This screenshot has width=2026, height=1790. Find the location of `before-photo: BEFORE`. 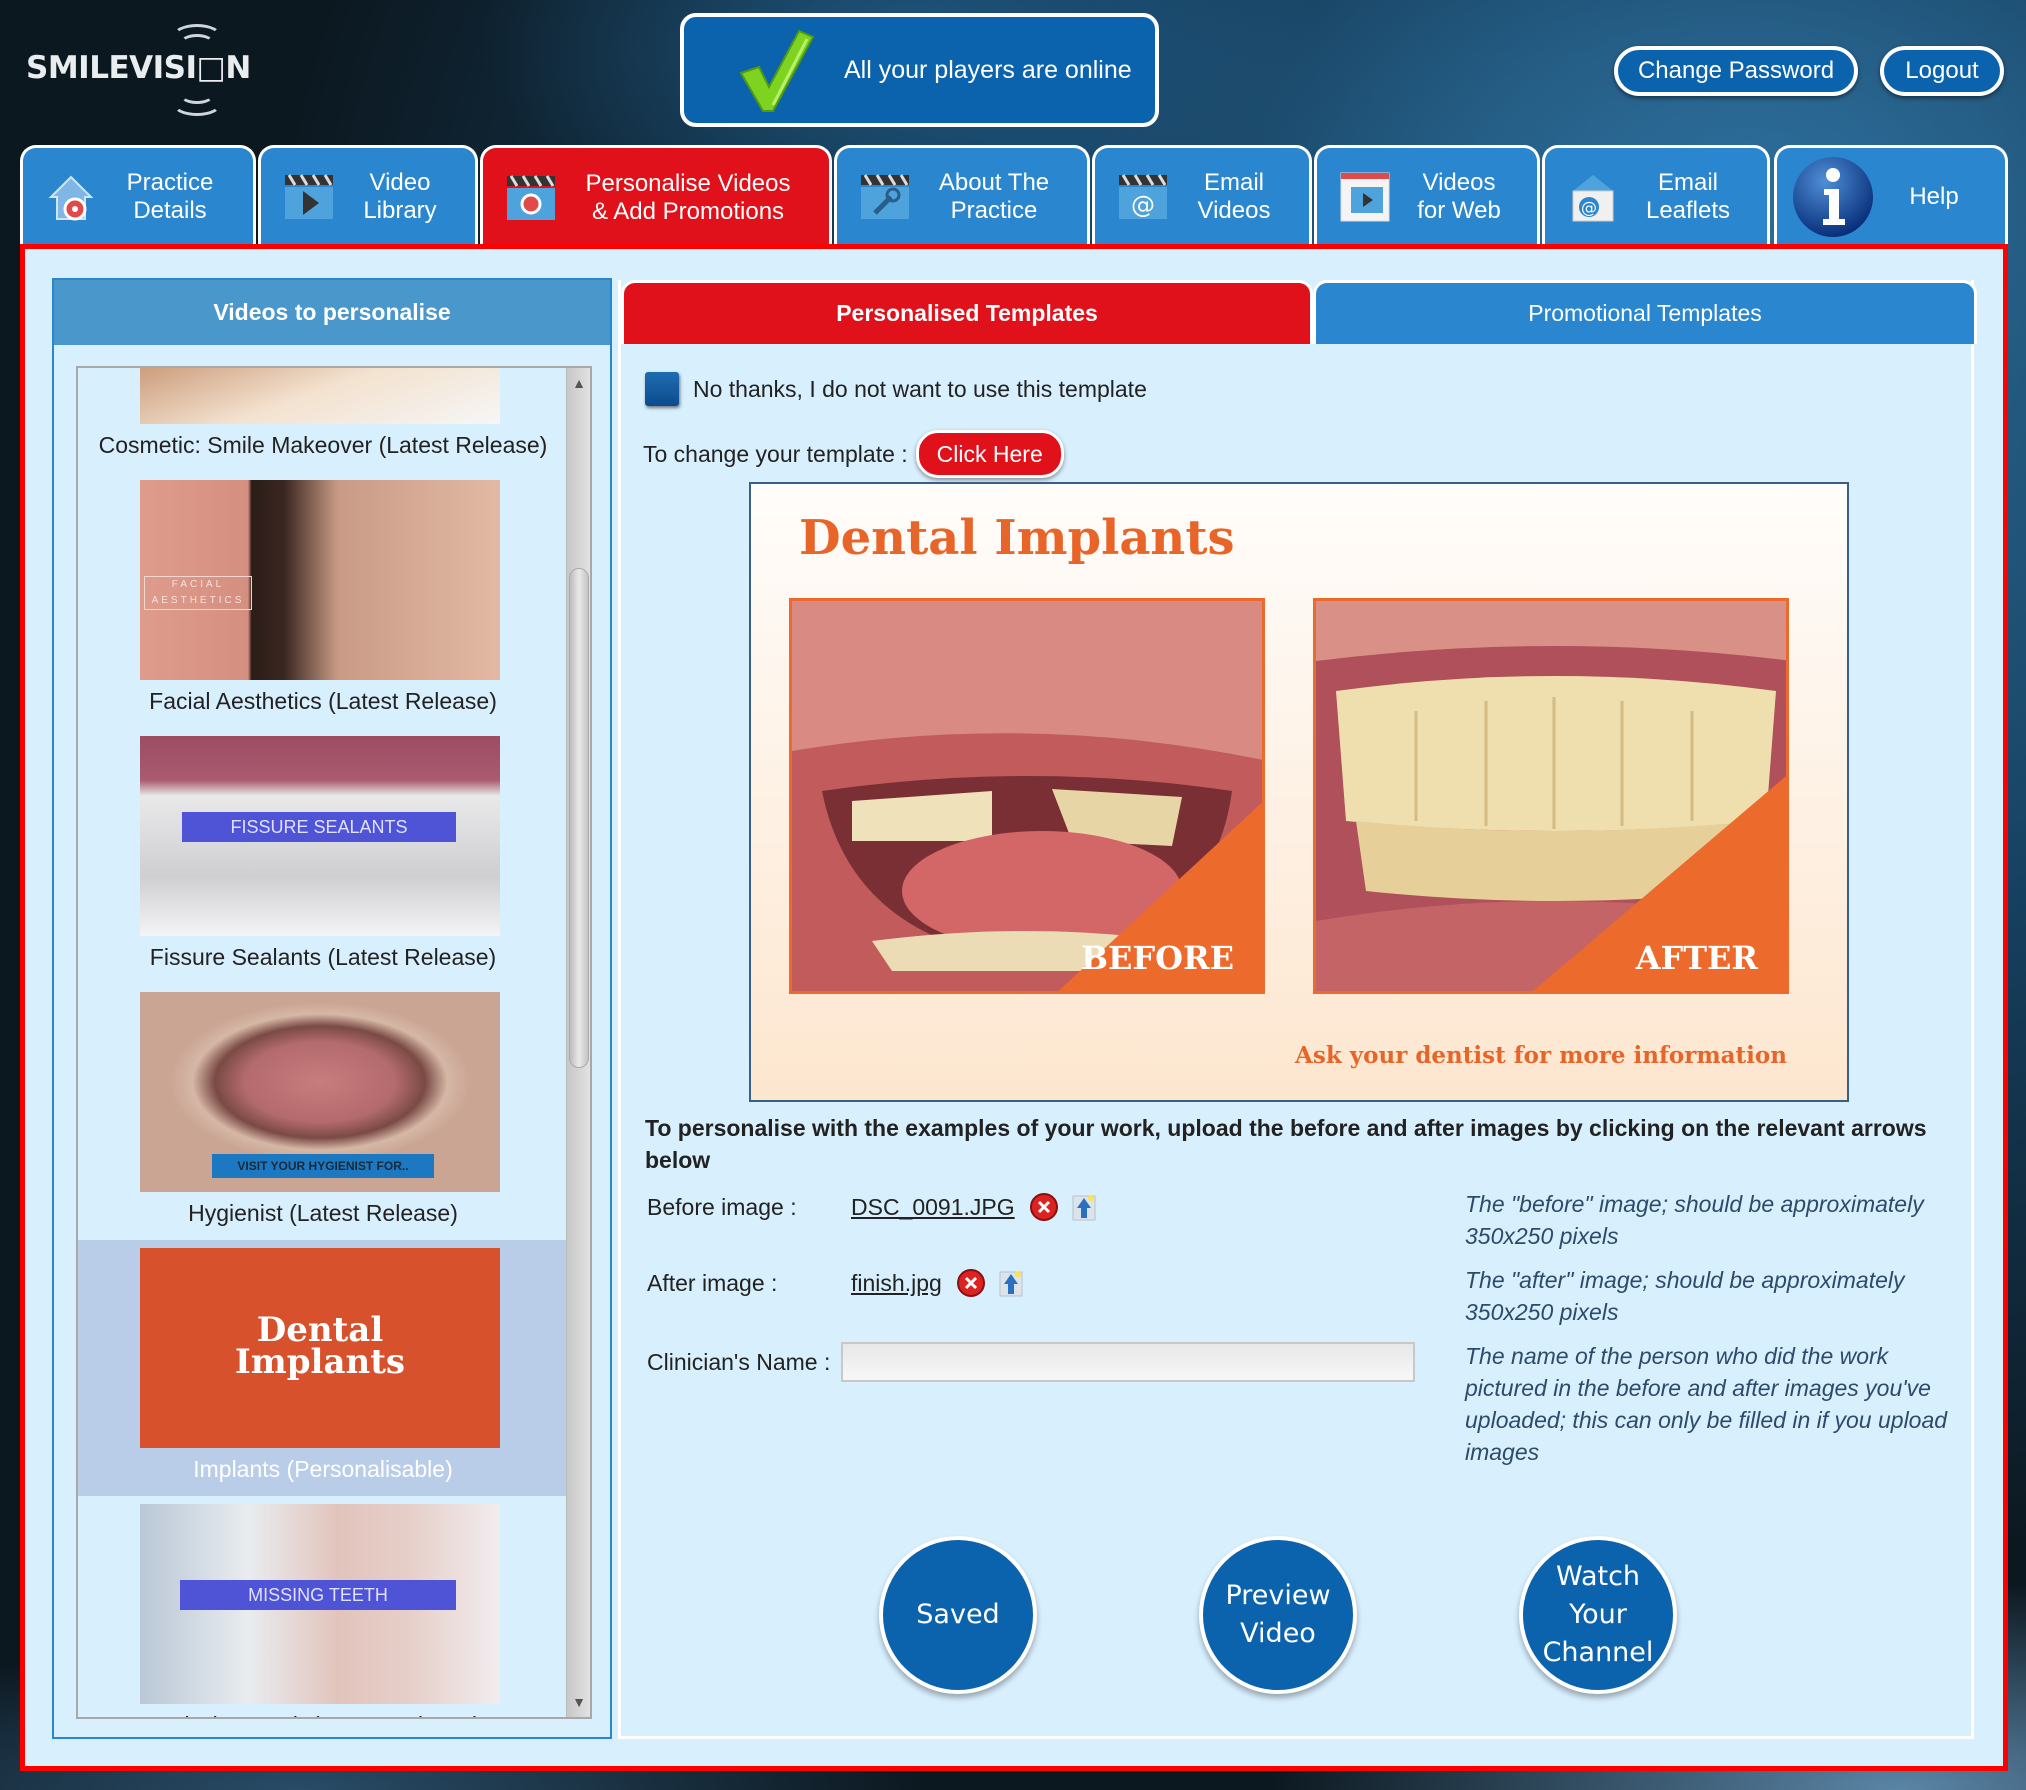

before-photo: BEFORE is located at coordinates (1027, 796).